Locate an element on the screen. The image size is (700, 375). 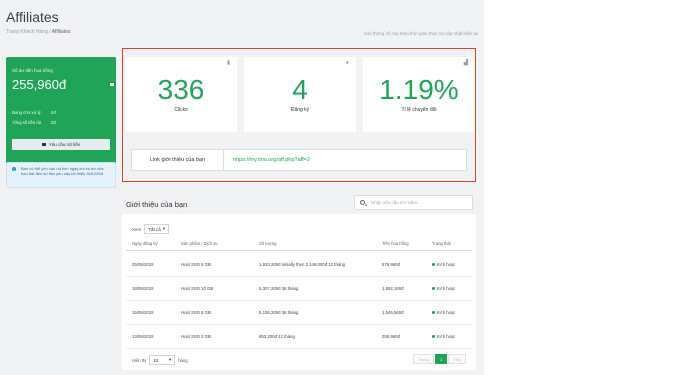
row-product: Host SSD 8 GB is located at coordinates (196, 312).